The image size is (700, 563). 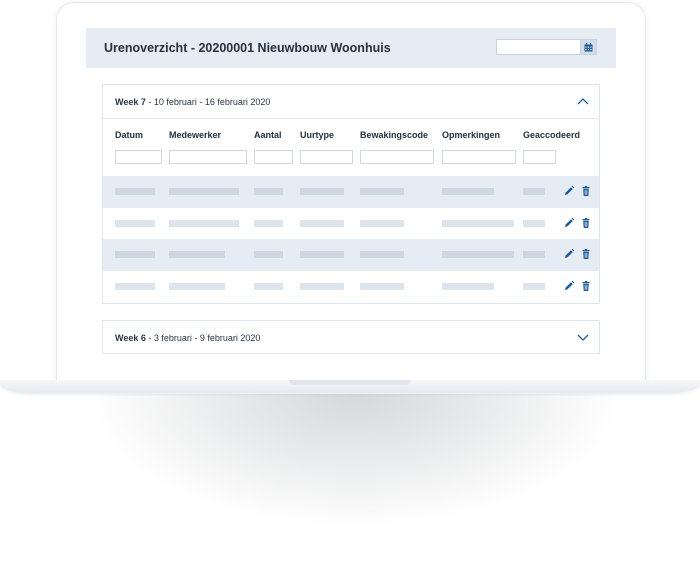 I want to click on week-label: Week 7 - 10 februari - 16 februari 2020, so click(x=193, y=102).